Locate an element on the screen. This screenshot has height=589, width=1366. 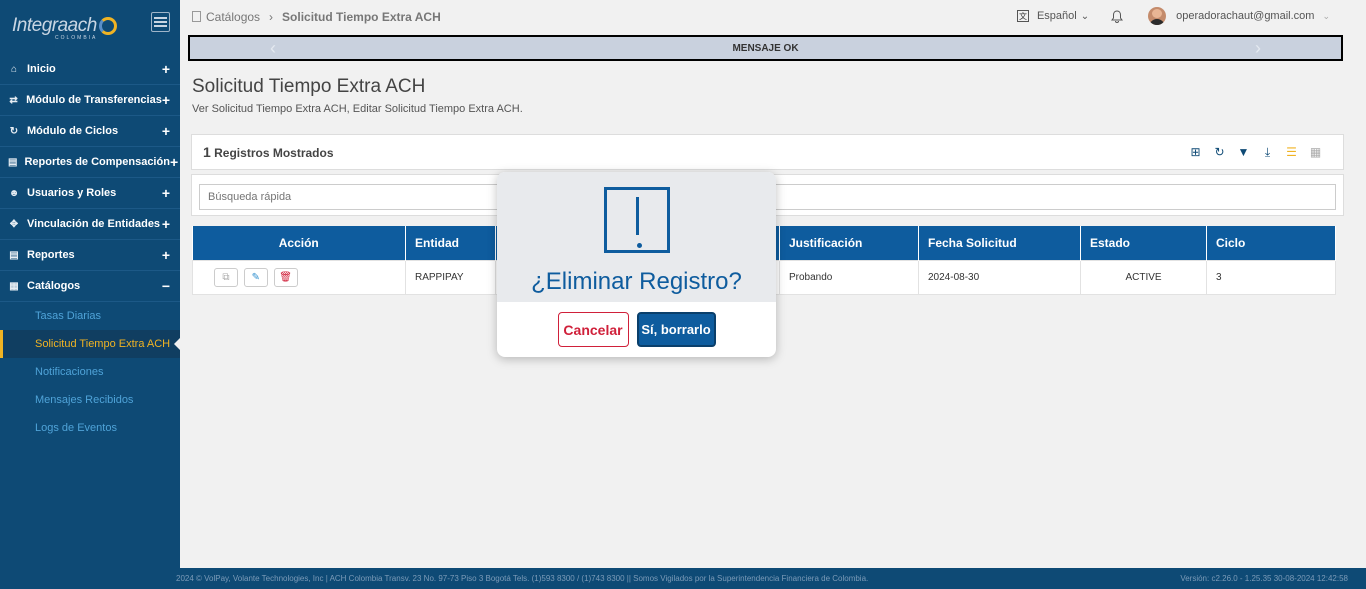
dialog-header: ¿Eliminar Registro? is located at coordinates (636, 237).